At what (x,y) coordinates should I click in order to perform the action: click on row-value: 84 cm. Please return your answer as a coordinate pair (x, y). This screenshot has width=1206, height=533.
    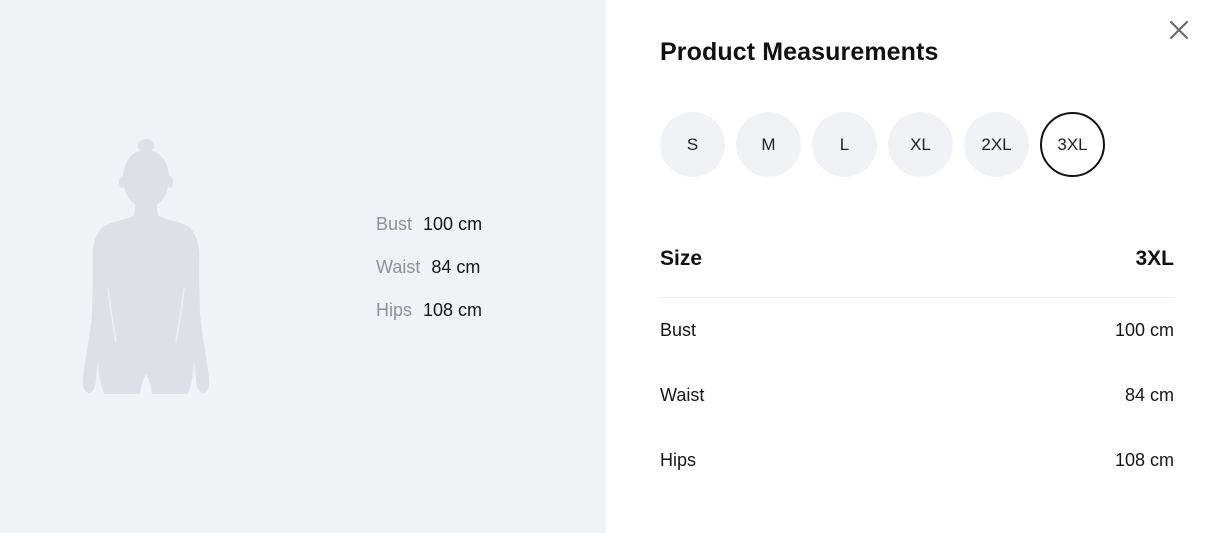
    Looking at the image, I should click on (1149, 395).